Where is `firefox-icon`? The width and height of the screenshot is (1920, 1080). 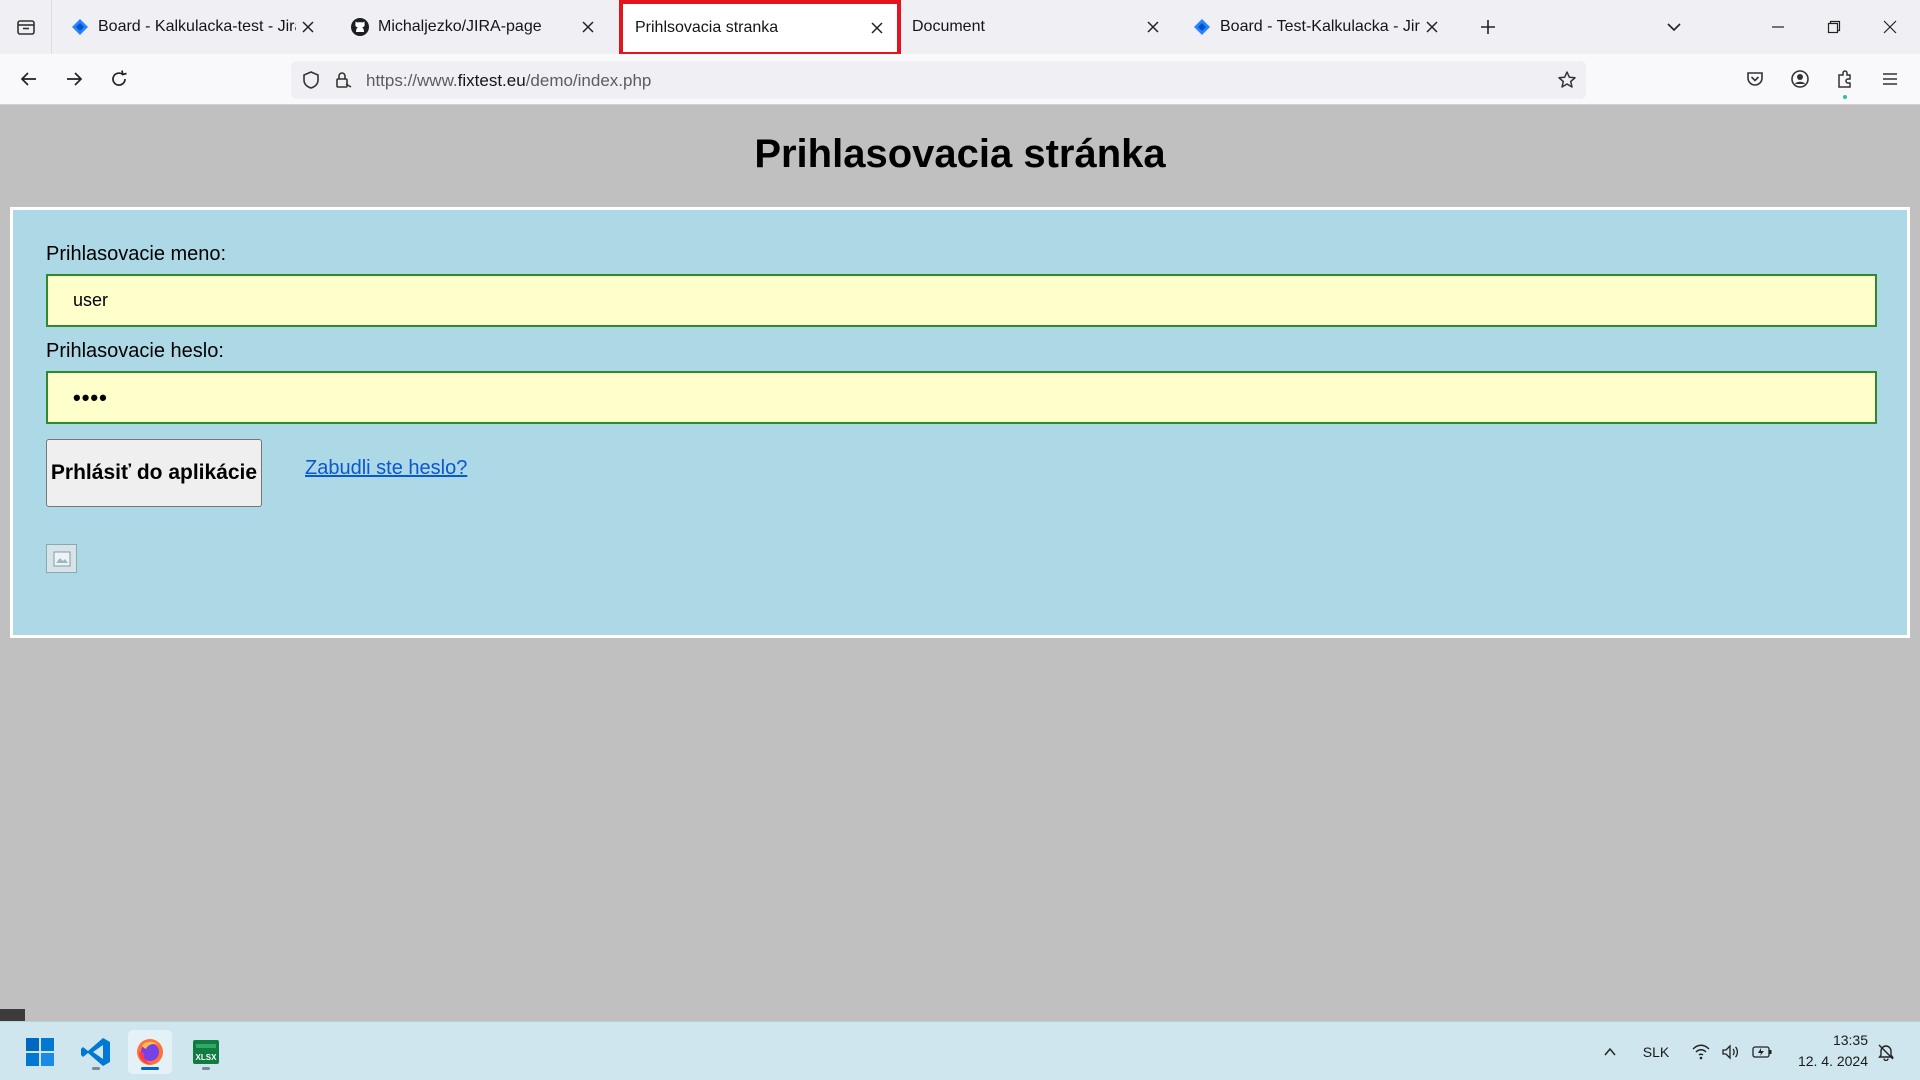 firefox-icon is located at coordinates (150, 1052).